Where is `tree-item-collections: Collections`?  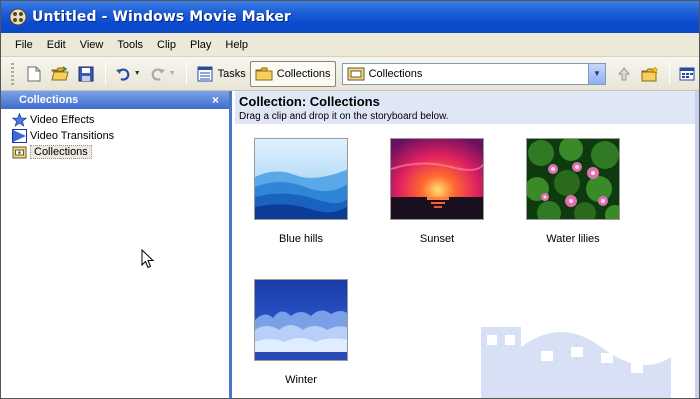 tree-item-collections: Collections is located at coordinates (120, 152).